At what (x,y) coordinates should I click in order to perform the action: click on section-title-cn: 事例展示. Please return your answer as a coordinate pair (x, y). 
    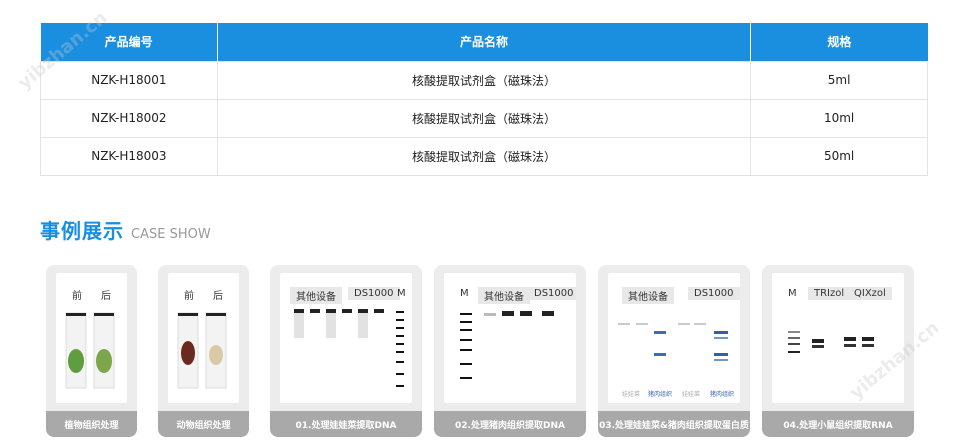
    Looking at the image, I should click on (82, 231).